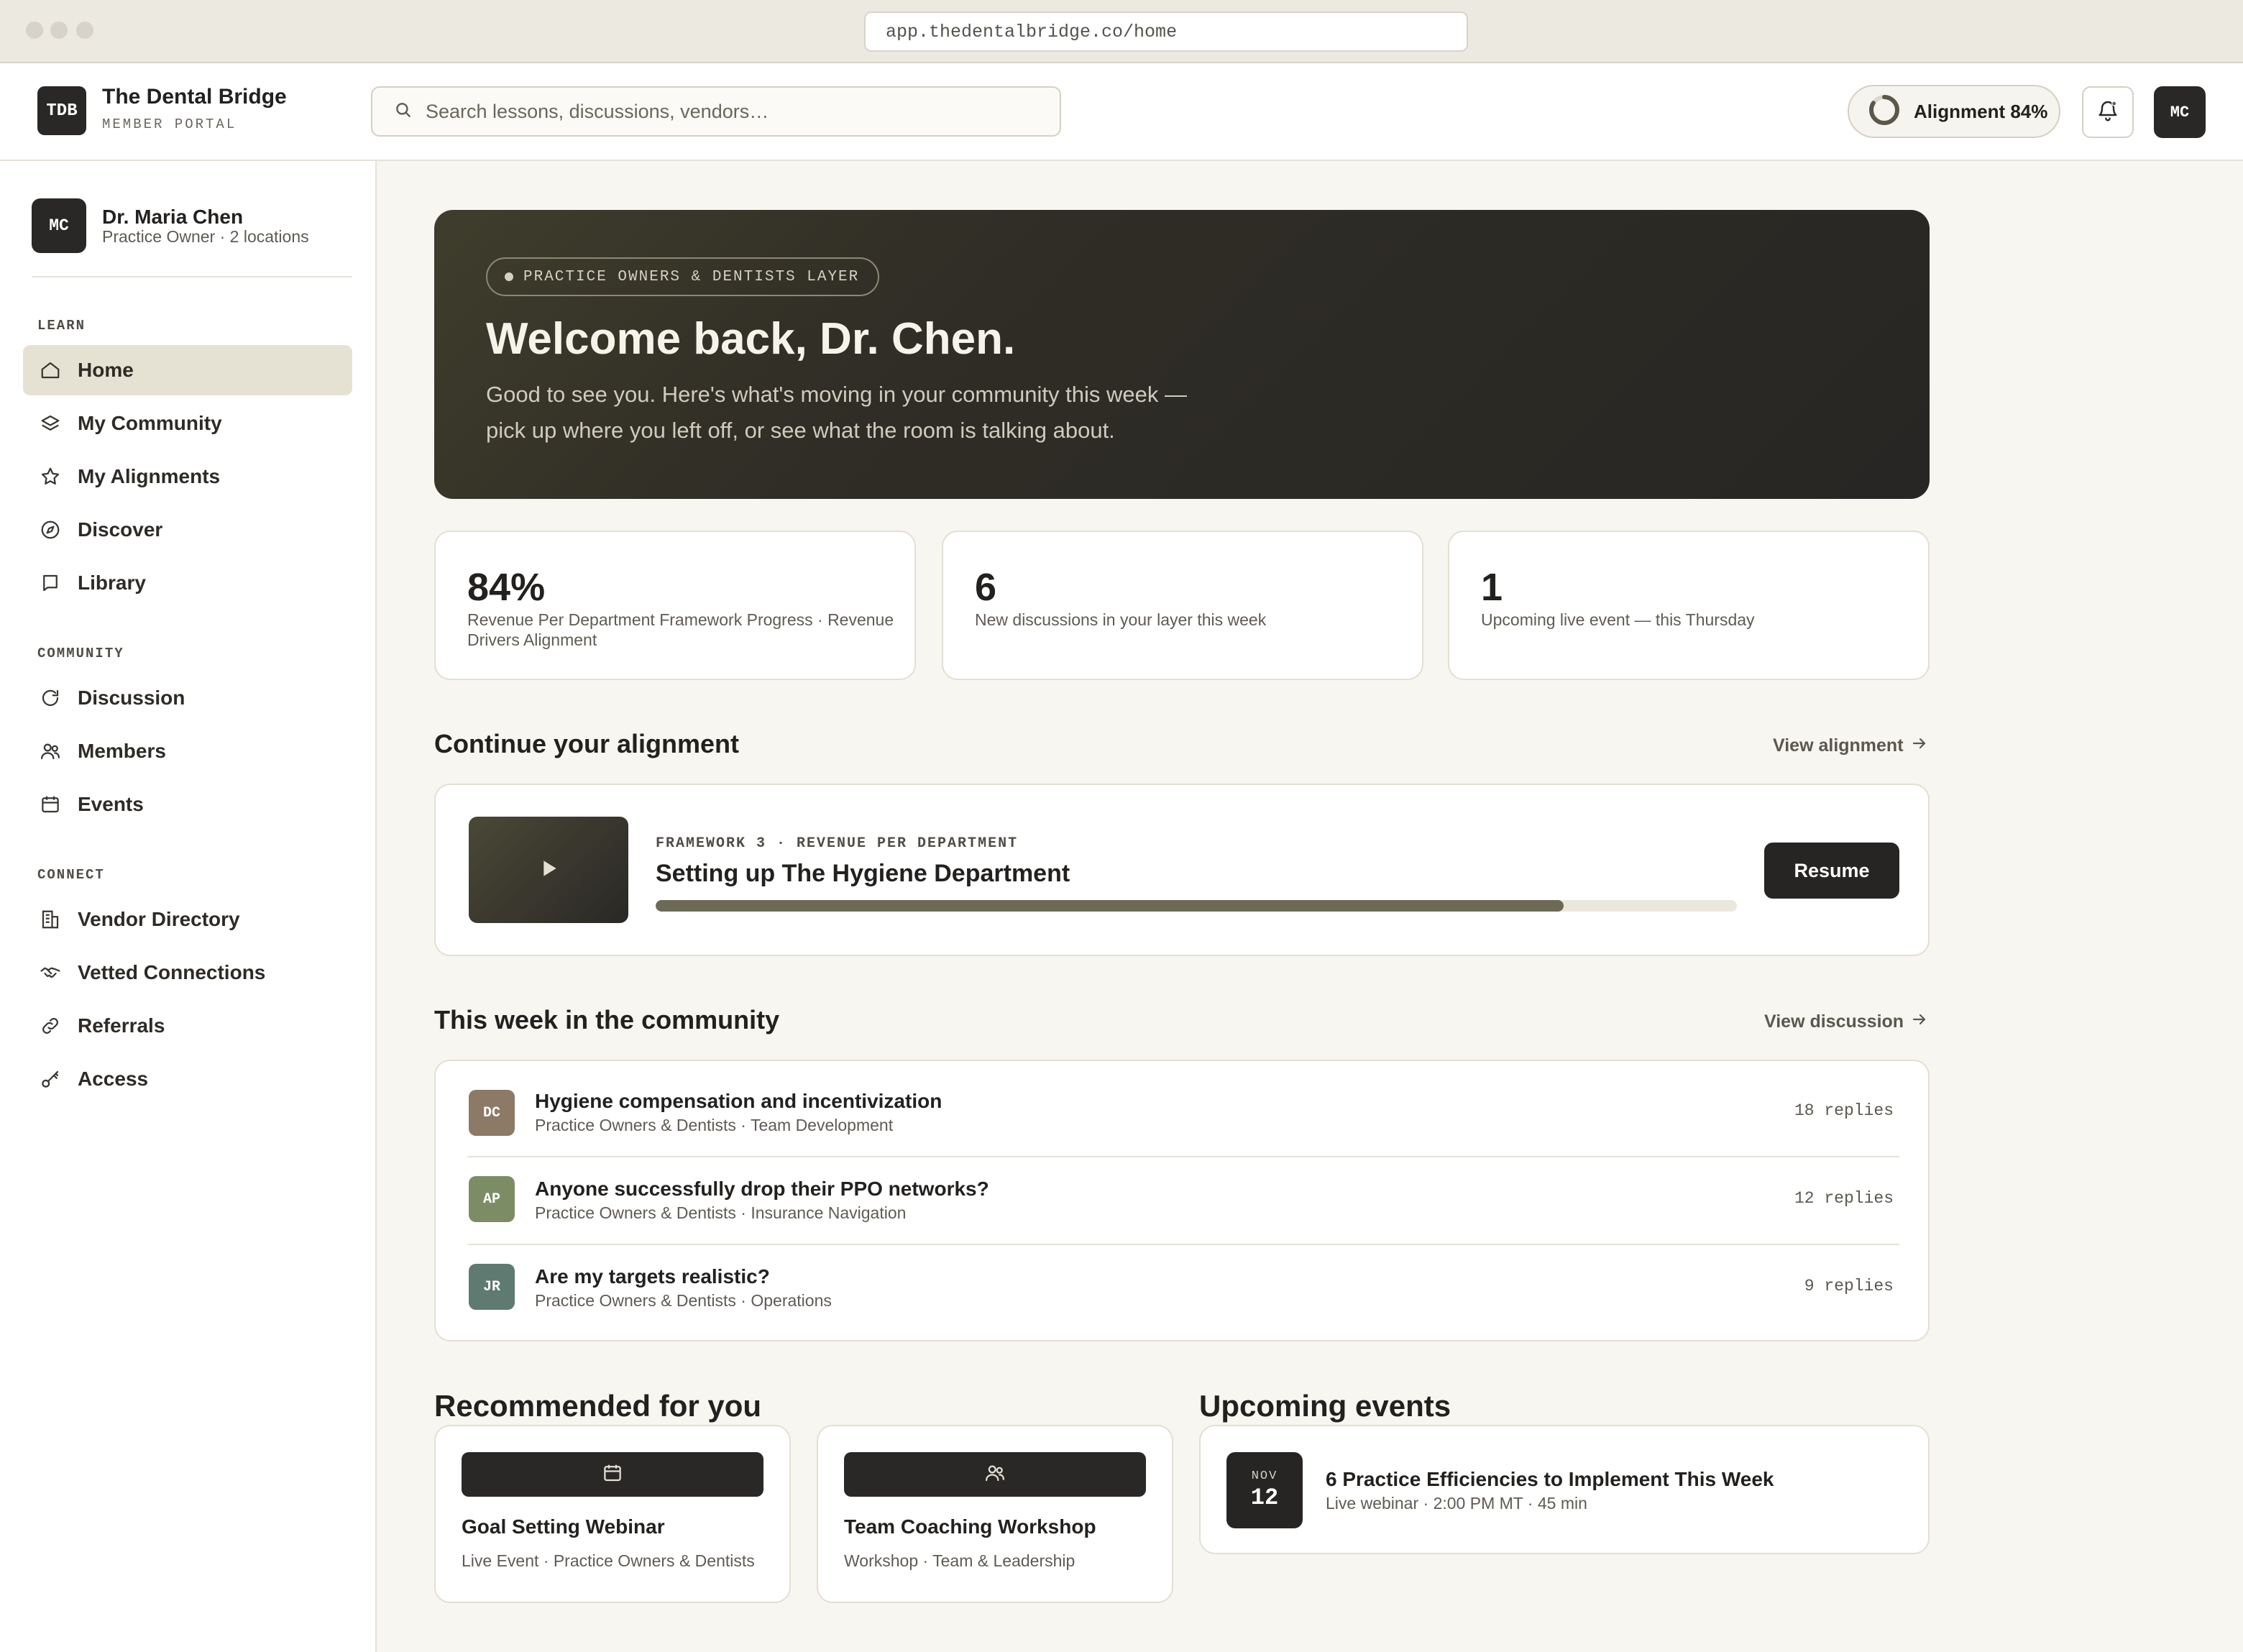 Image resolution: width=2243 pixels, height=1652 pixels. What do you see at coordinates (1844, 1198) in the screenshot?
I see `discussion-reply-count: 12 replies` at bounding box center [1844, 1198].